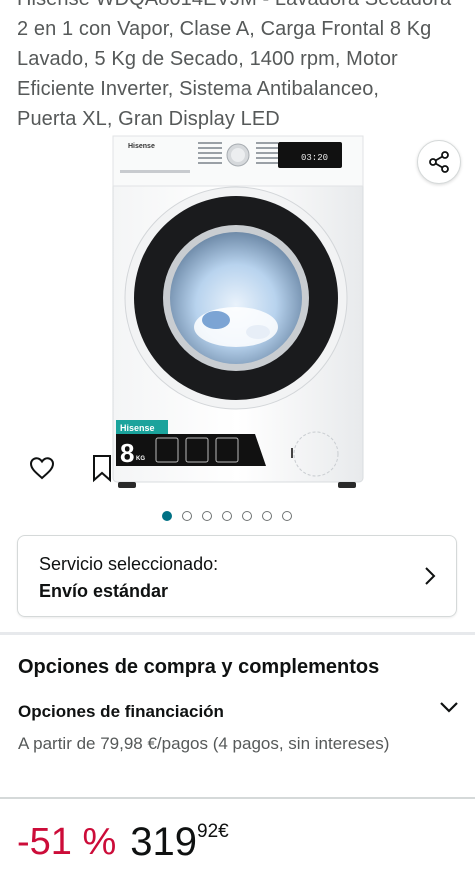  What do you see at coordinates (148, 119) in the screenshot?
I see `product-title-line: Puerta XL, Gran Display LED` at bounding box center [148, 119].